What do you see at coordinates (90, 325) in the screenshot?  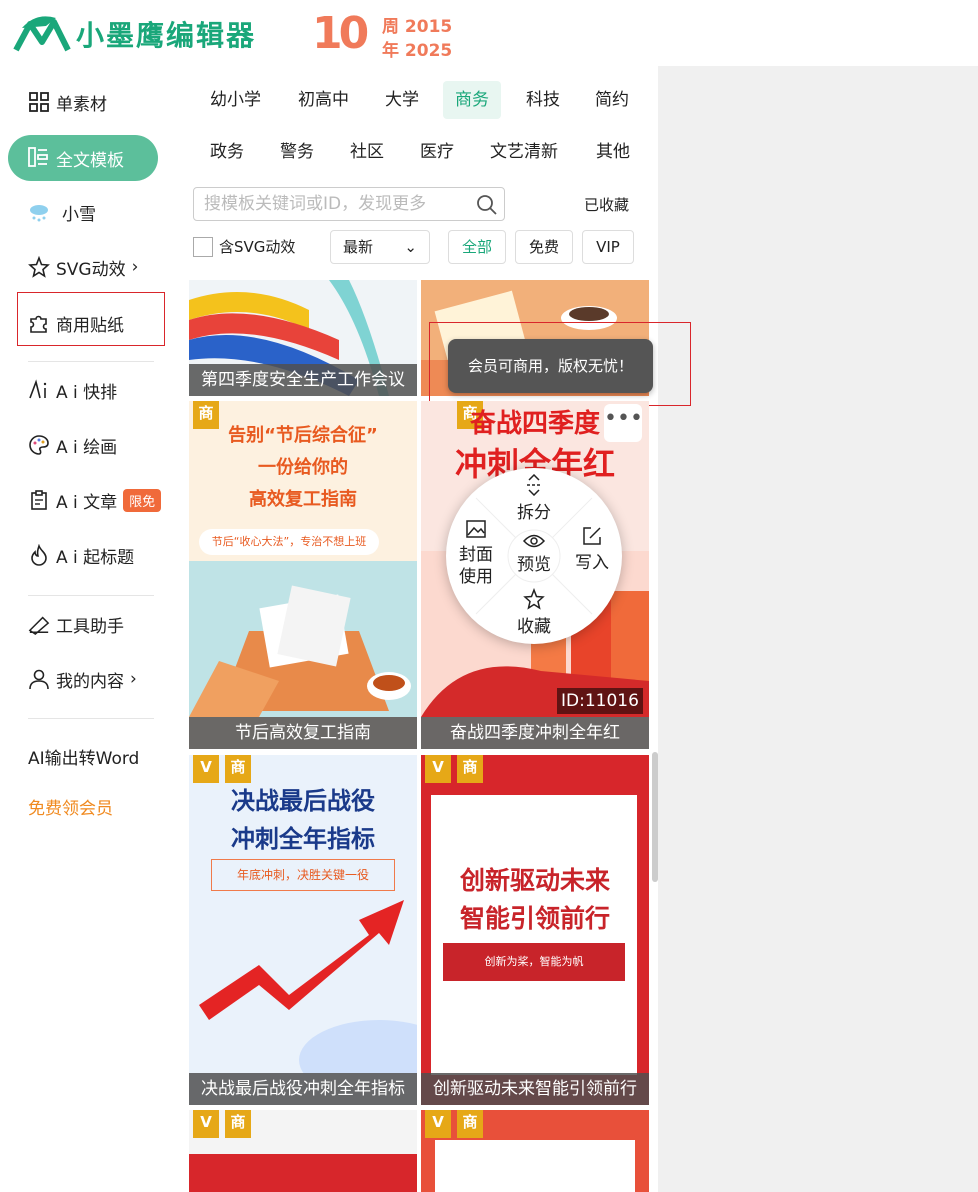 I see `sidebar-item-label: 商用贴纸` at bounding box center [90, 325].